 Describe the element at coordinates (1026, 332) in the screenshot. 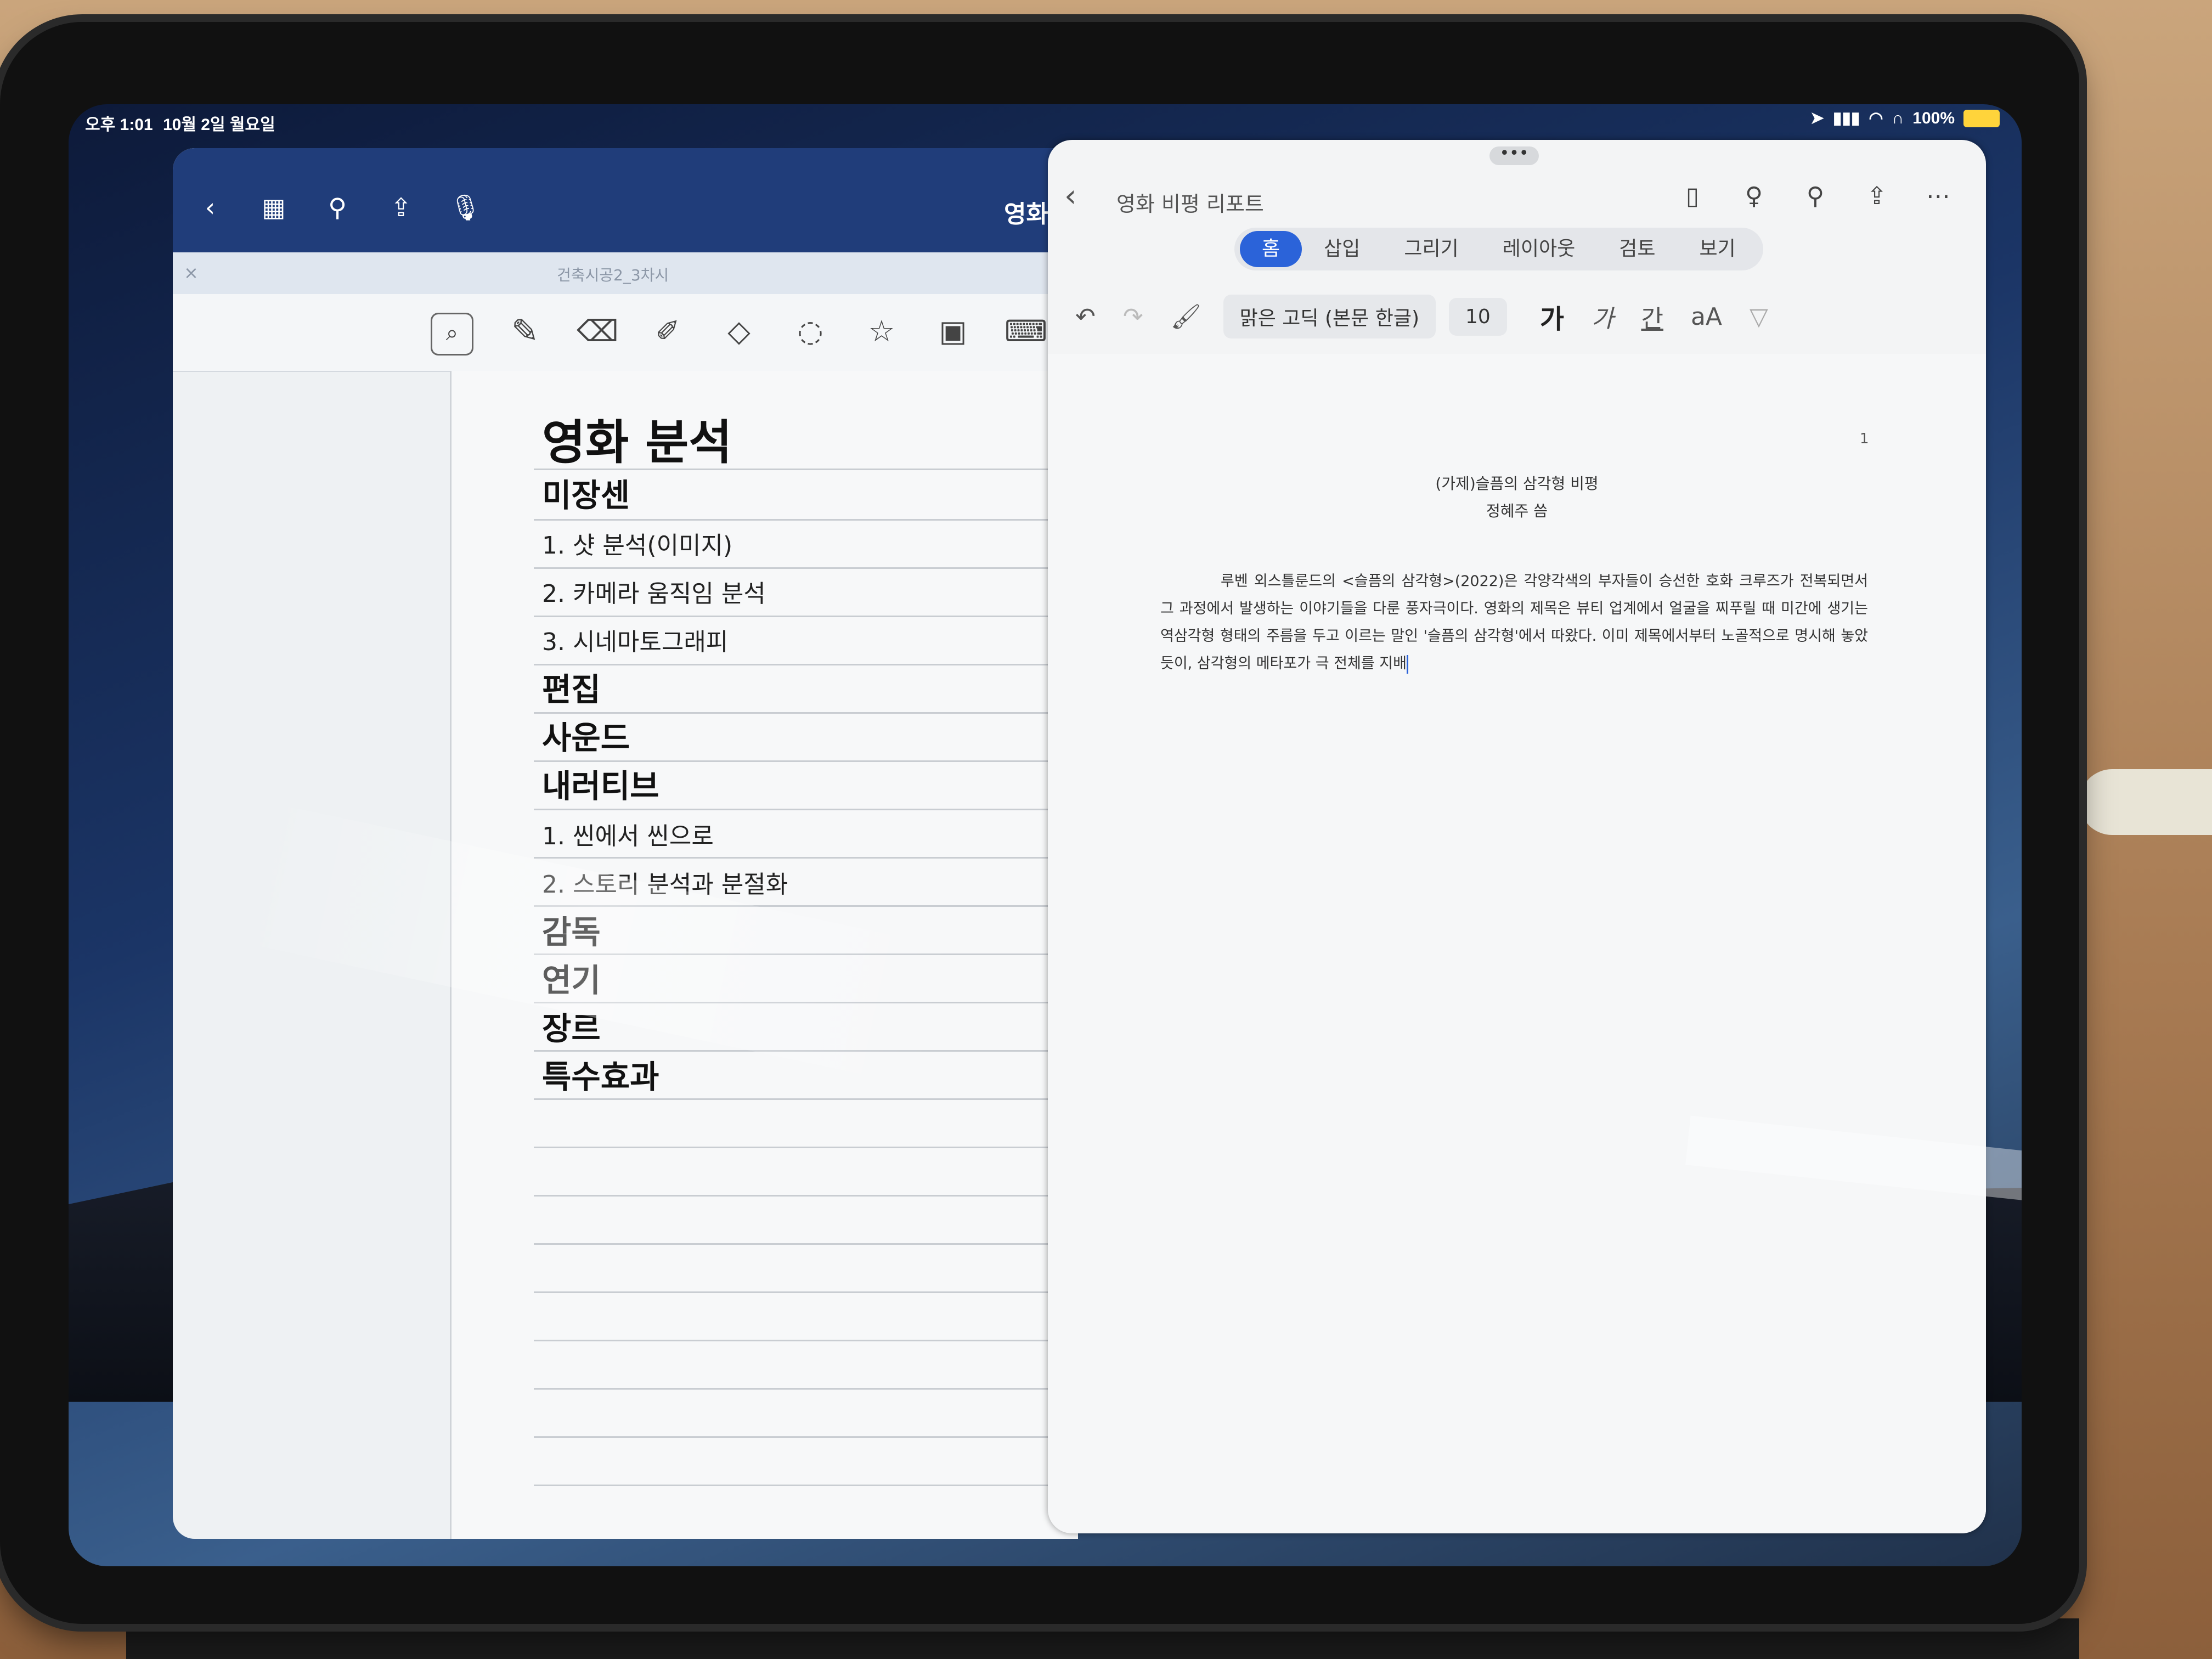

I see `keyboard-icon: ⌨` at that location.